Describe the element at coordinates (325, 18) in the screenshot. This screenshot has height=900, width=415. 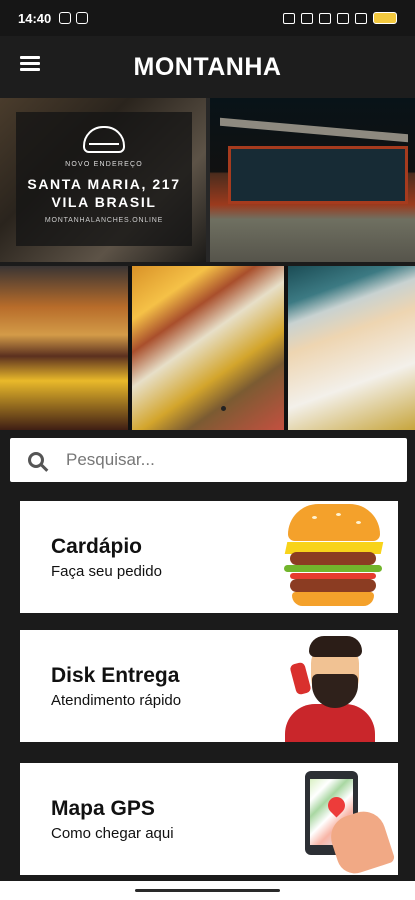
I see `signal-icon` at that location.